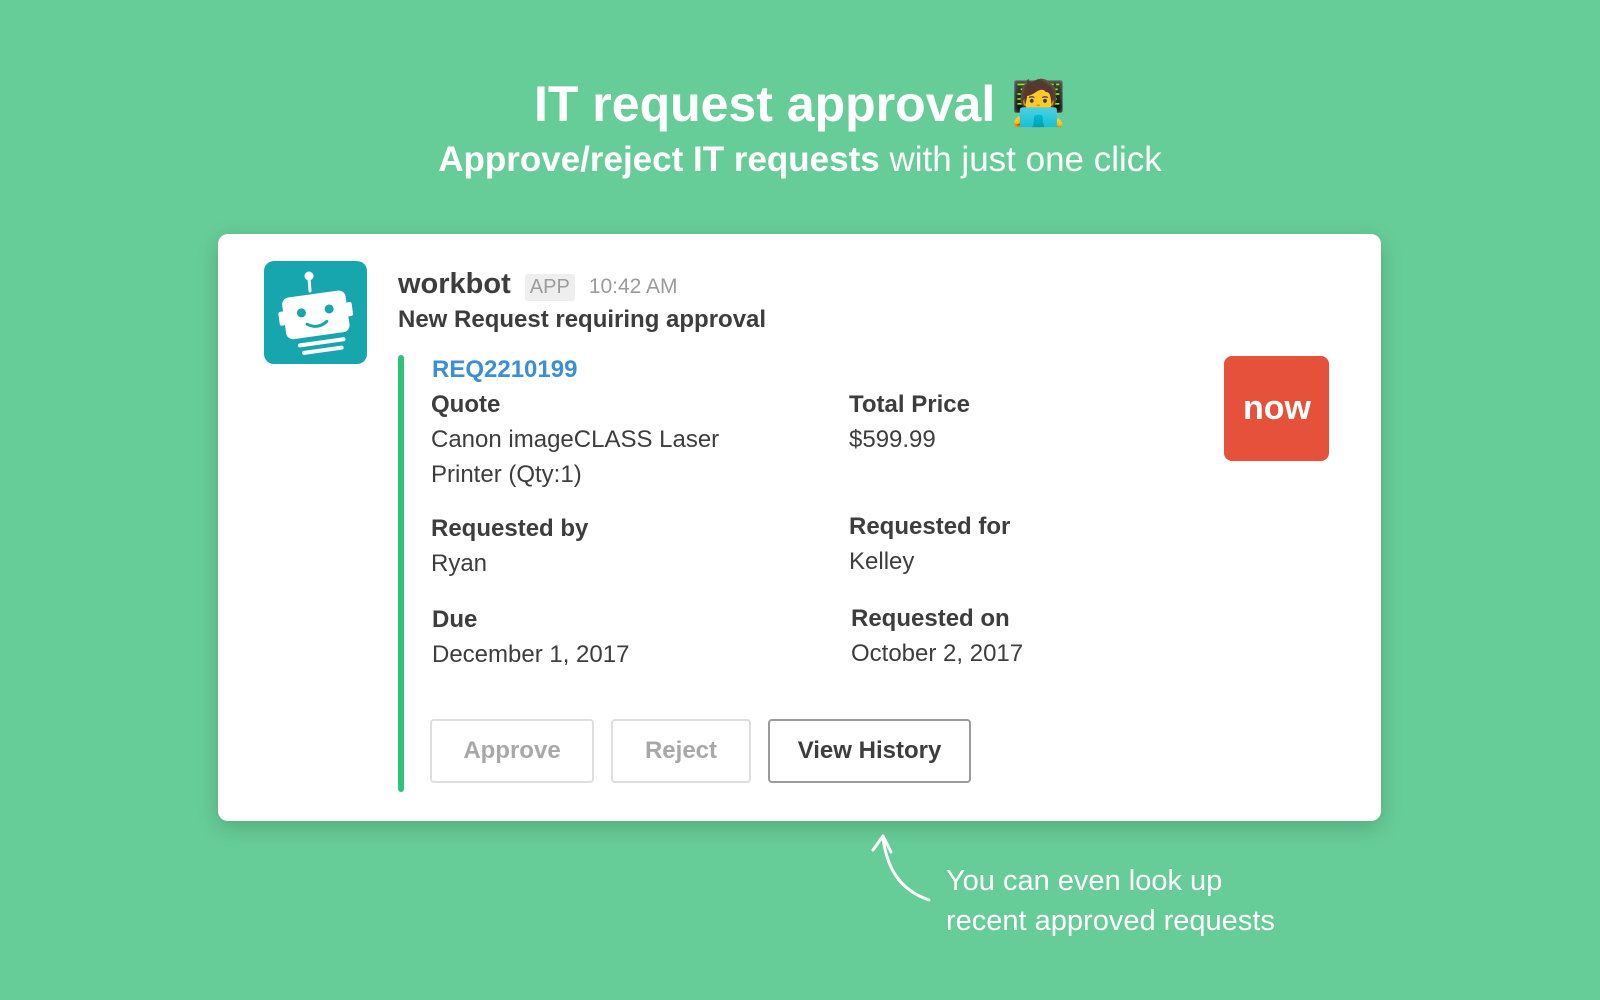  Describe the element at coordinates (909, 404) in the screenshot. I see `field-label: Total Price` at that location.